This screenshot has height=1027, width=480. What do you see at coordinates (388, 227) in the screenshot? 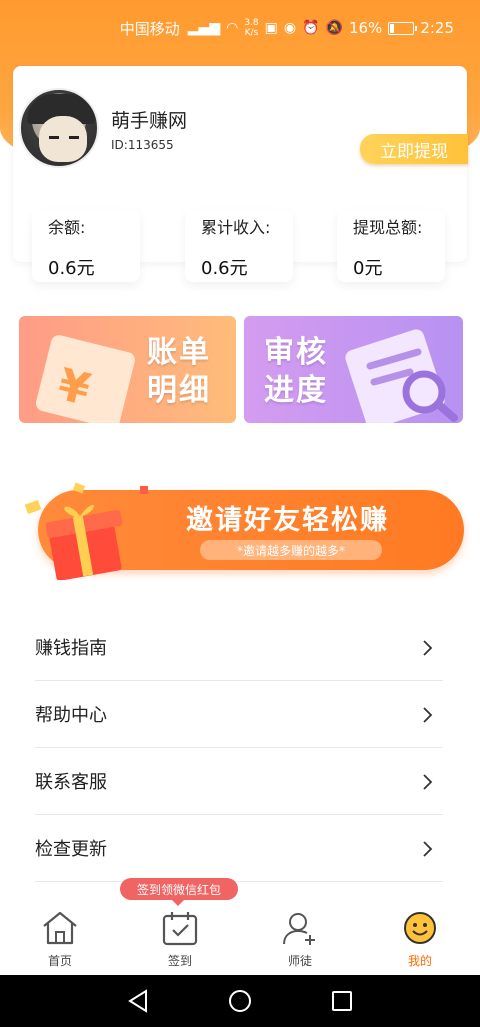
I see `stat-label: 提现总额:` at bounding box center [388, 227].